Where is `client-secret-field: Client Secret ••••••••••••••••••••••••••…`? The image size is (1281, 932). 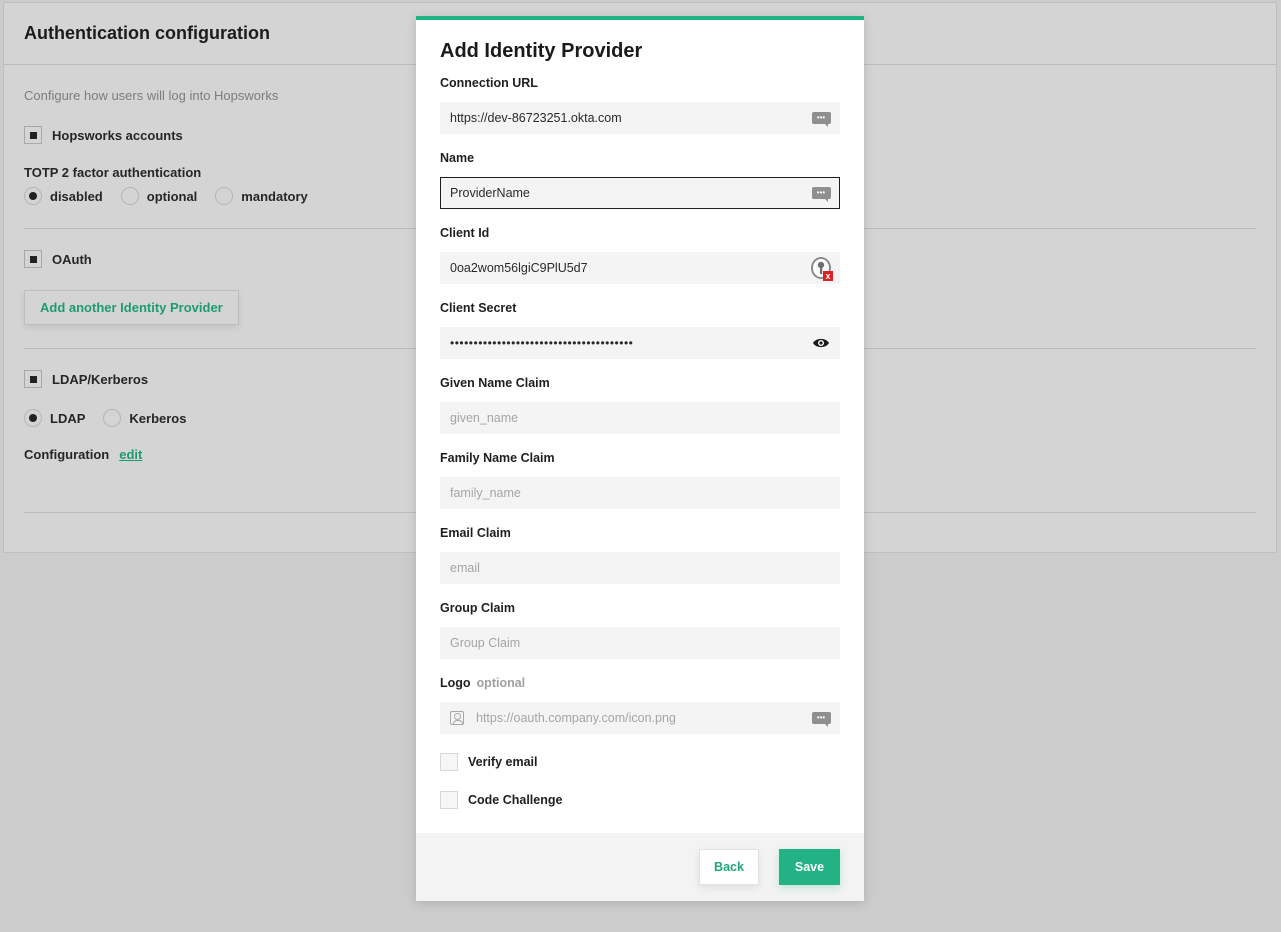
client-secret-field: Client Secret ••••••••••••••••••••••••••… is located at coordinates (640, 330).